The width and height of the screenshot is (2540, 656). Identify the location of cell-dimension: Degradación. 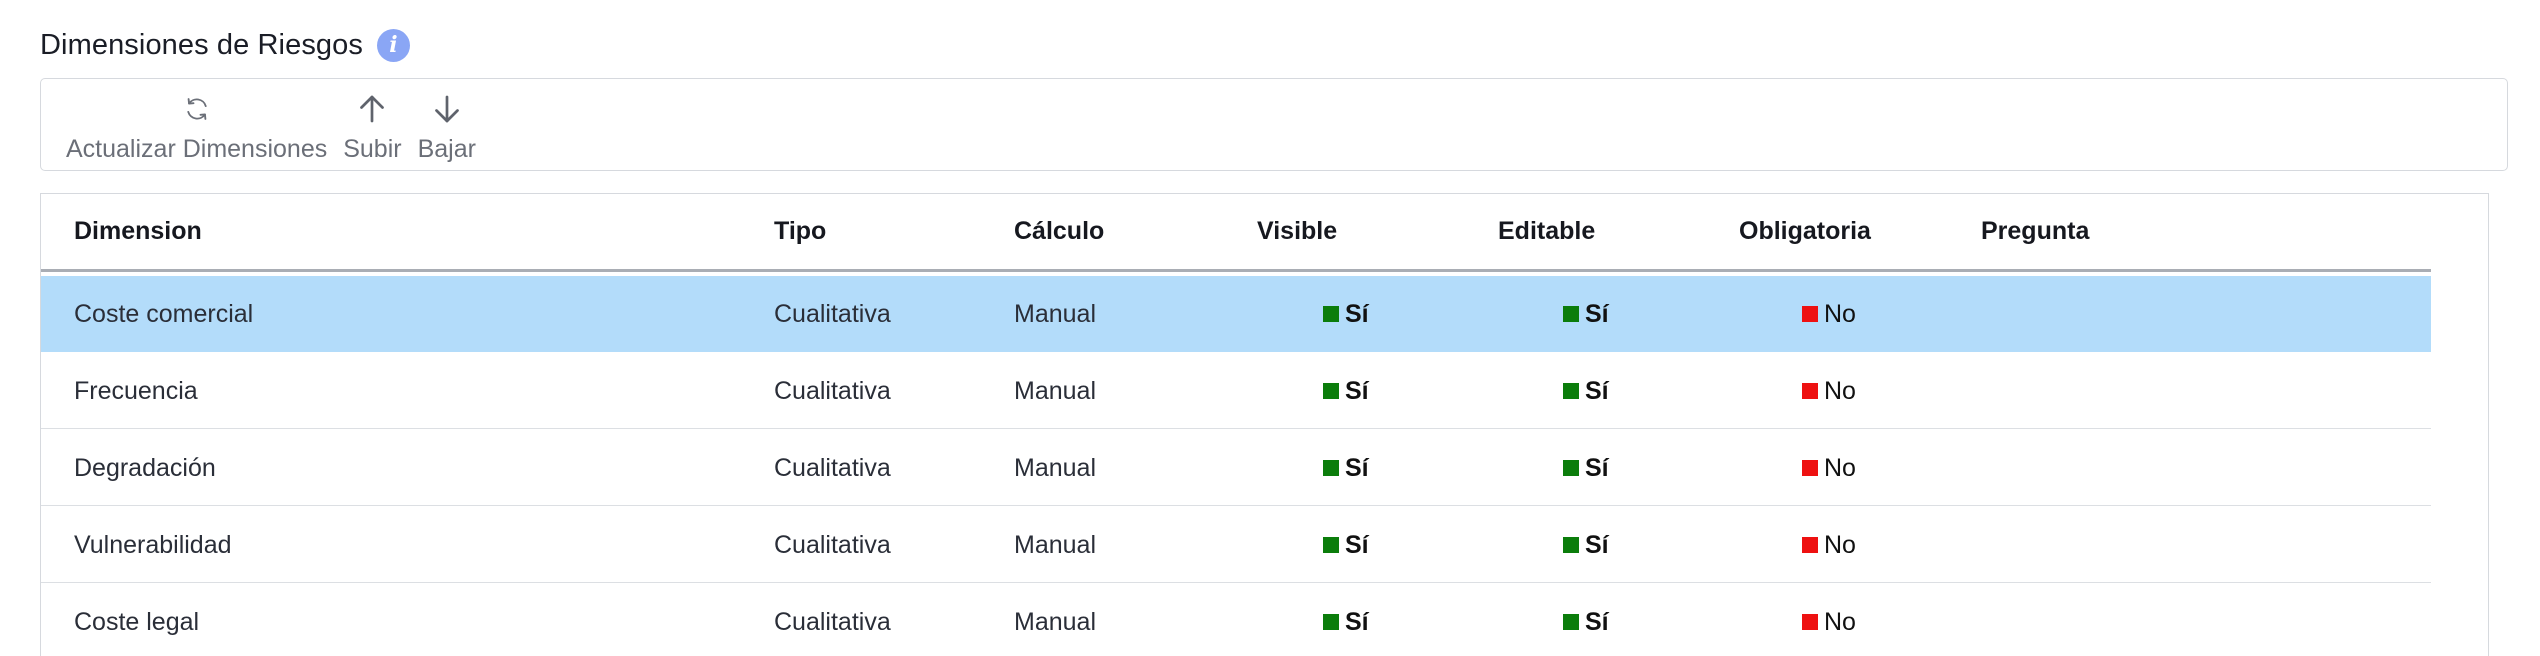
(145, 468).